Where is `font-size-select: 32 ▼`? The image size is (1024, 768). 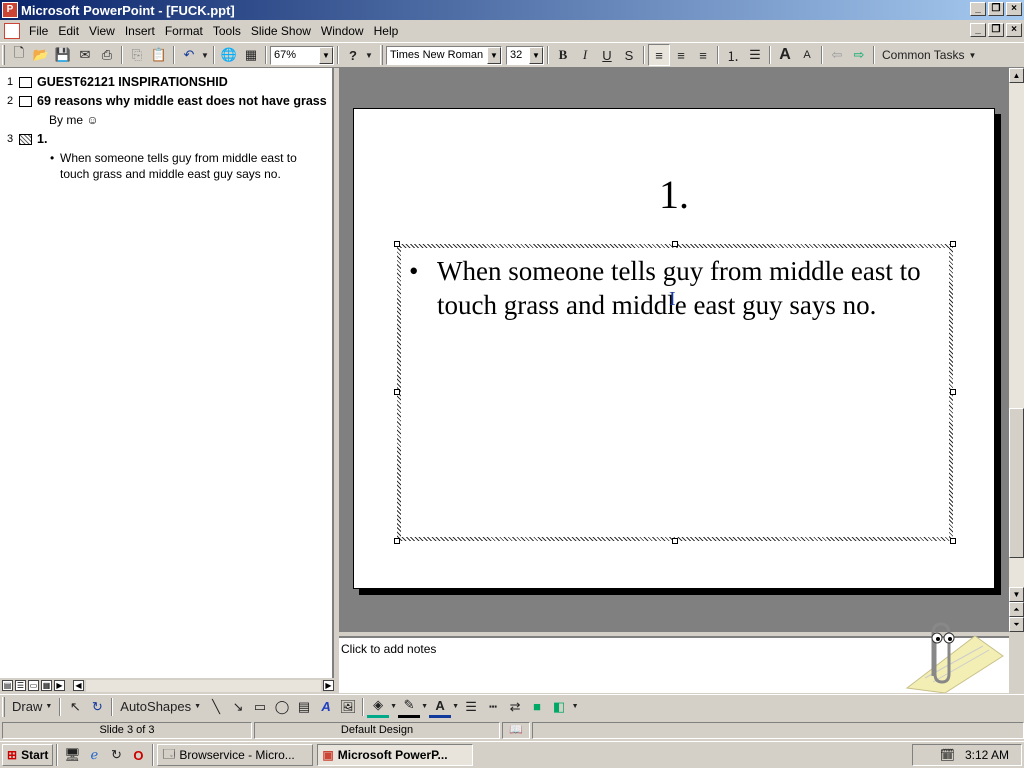
font-size-select: 32 ▼ is located at coordinates (525, 55).